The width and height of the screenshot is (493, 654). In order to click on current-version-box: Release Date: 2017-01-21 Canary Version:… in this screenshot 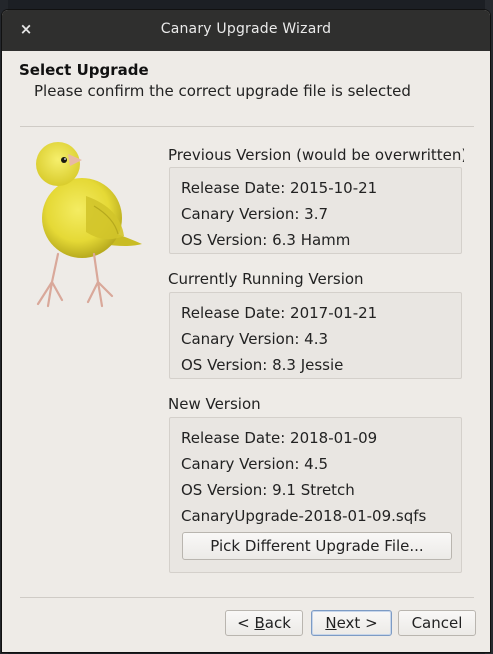, I will do `click(315, 335)`.